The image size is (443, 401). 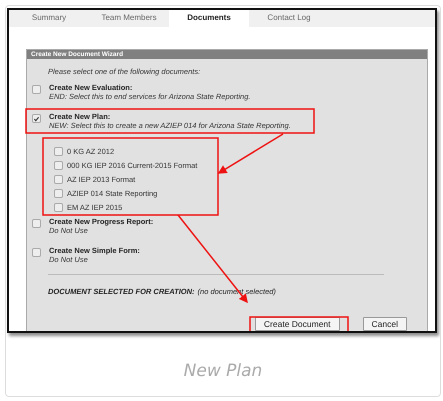 I want to click on tab: Team Members, so click(x=129, y=18).